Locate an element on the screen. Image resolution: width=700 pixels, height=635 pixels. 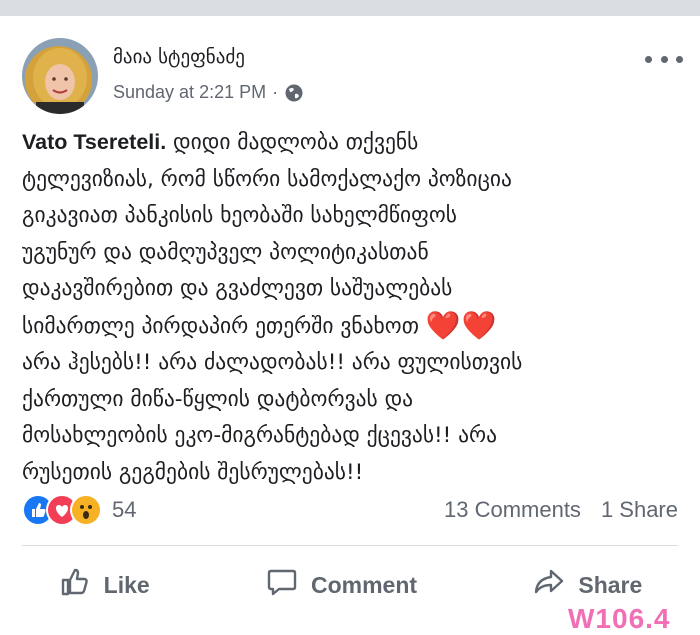
comment-button: Comment is located at coordinates (341, 585).